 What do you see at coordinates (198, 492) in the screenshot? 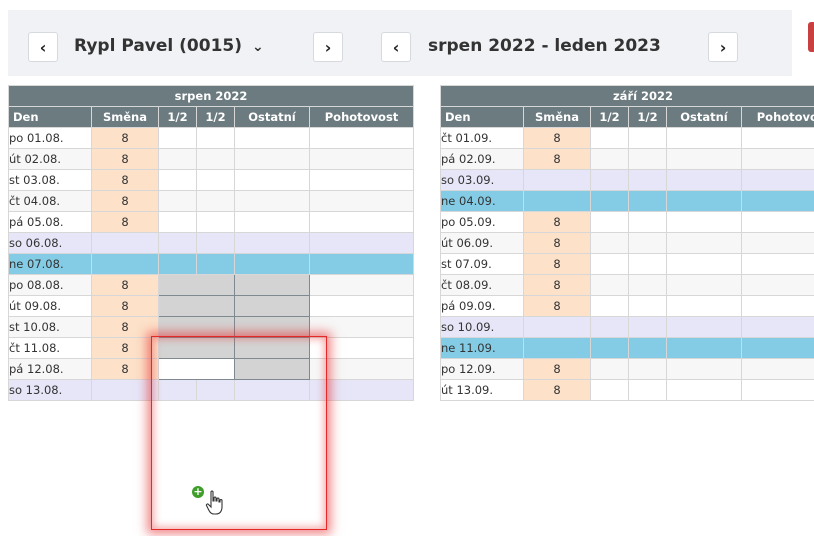
I see `plus-circle-icon: +` at bounding box center [198, 492].